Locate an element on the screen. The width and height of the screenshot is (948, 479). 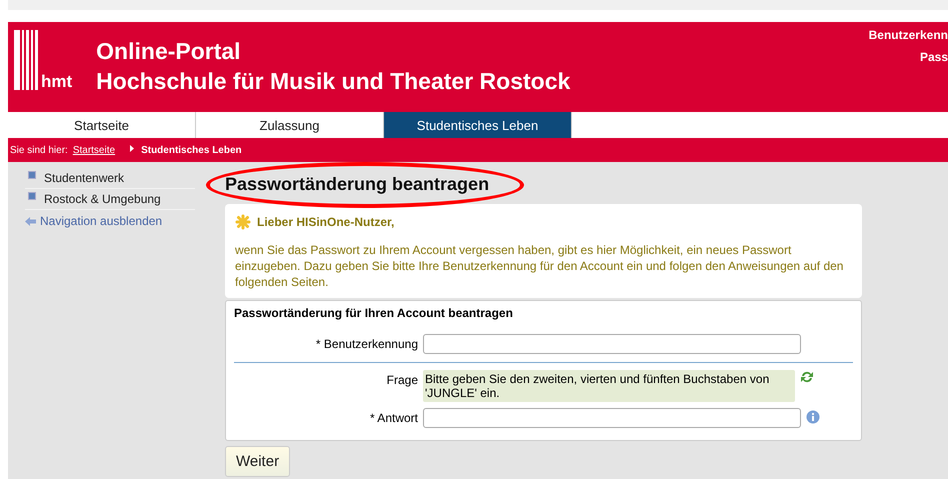
school-name: Hochschule für Musik und Theater Rostock is located at coordinates (333, 81).